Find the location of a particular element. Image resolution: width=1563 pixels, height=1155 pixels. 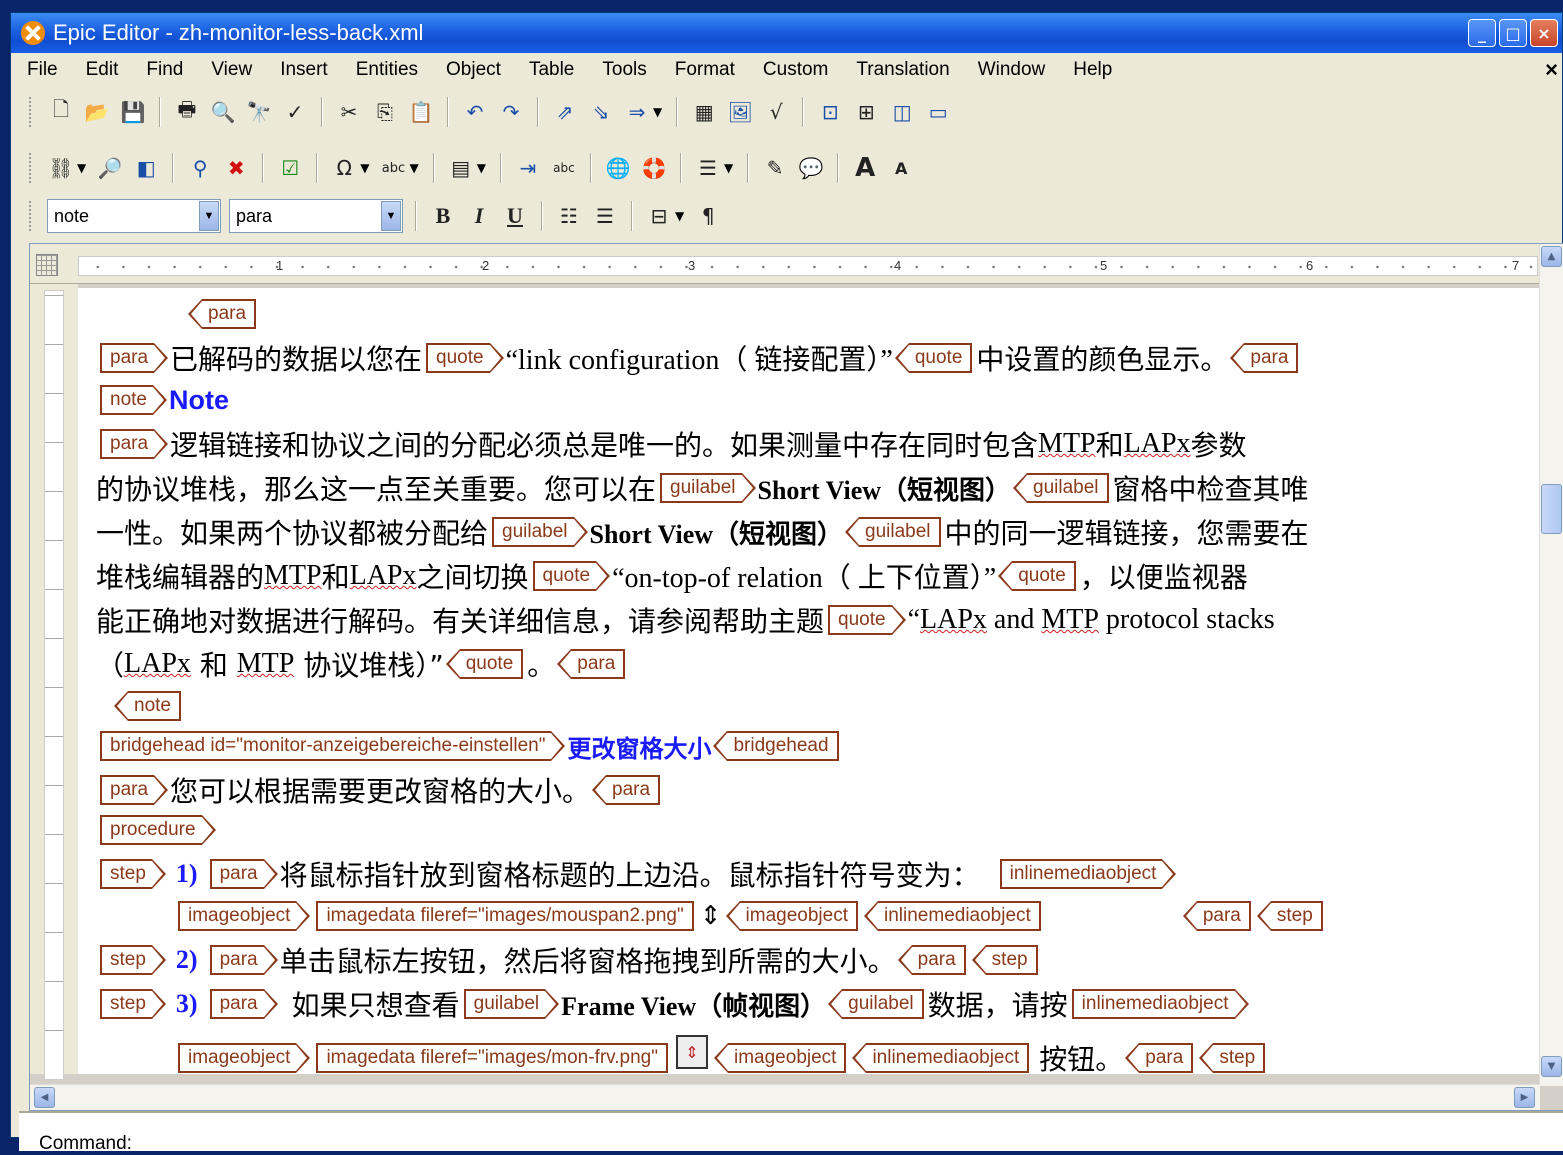

scroll-down-icon: ▼ is located at coordinates (1551, 1066).